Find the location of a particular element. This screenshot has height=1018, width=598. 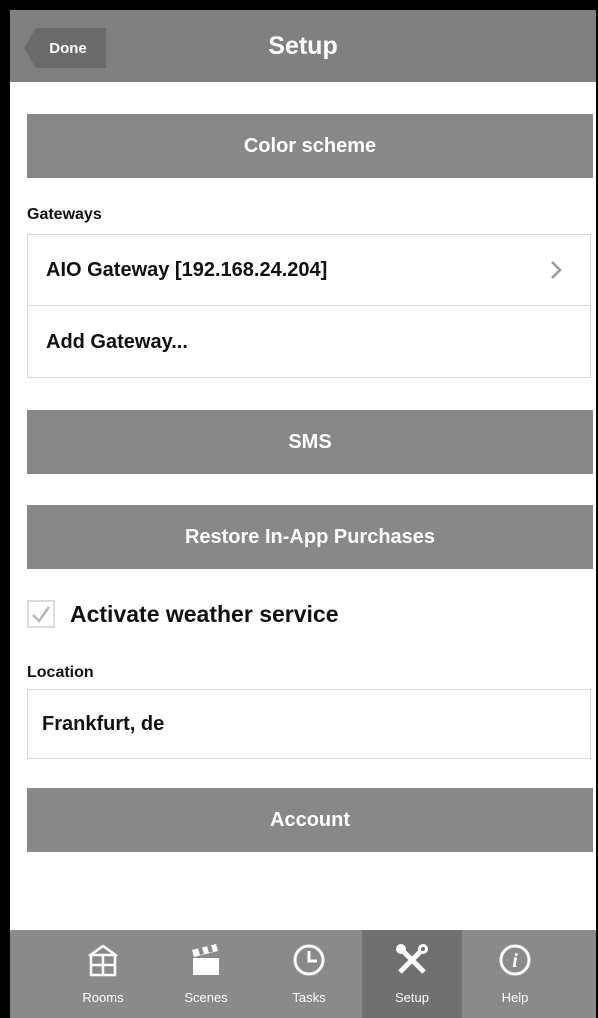

weather-service-label: Activate weather service is located at coordinates (204, 614).